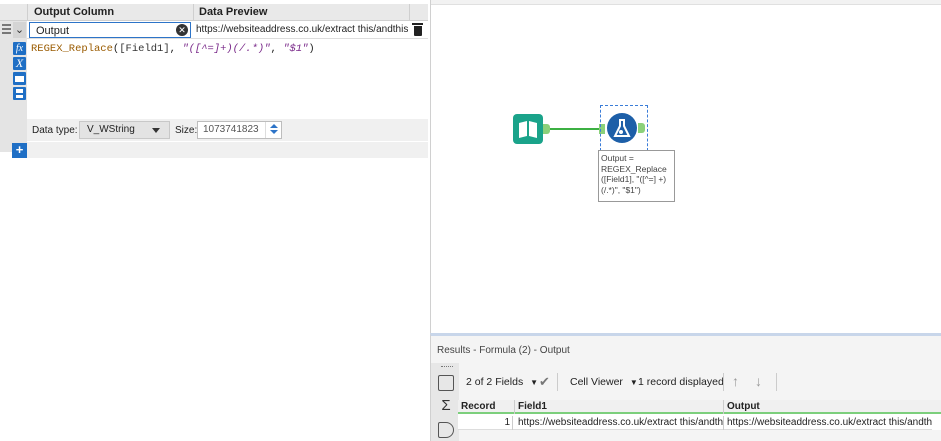 The height and width of the screenshot is (441, 941). What do you see at coordinates (619, 407) in the screenshot?
I see `header-field1: Field1` at bounding box center [619, 407].